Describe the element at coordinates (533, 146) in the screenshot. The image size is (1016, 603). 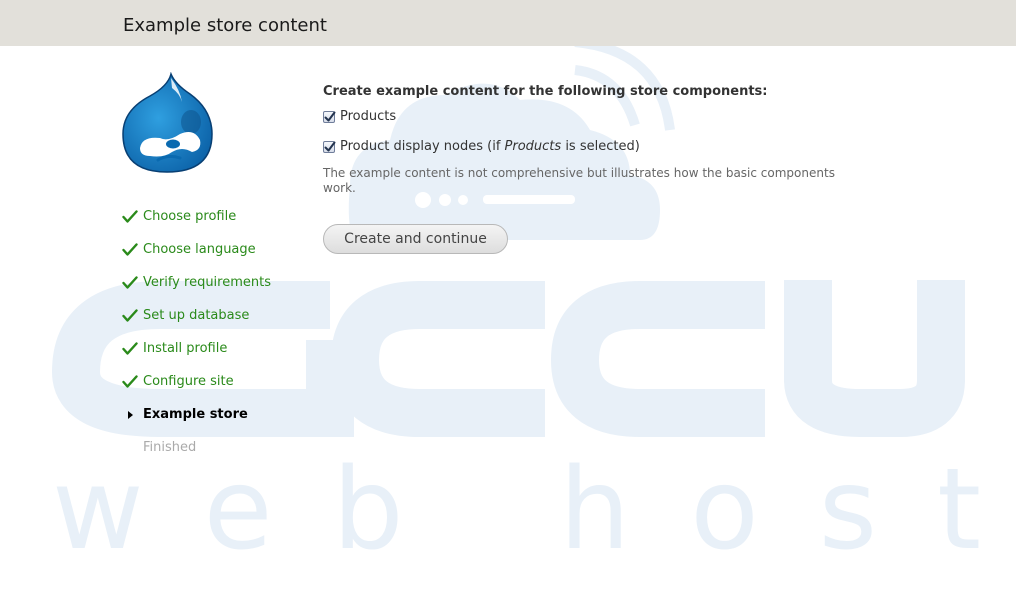
I see `product-display-label-emphasis: Products` at that location.